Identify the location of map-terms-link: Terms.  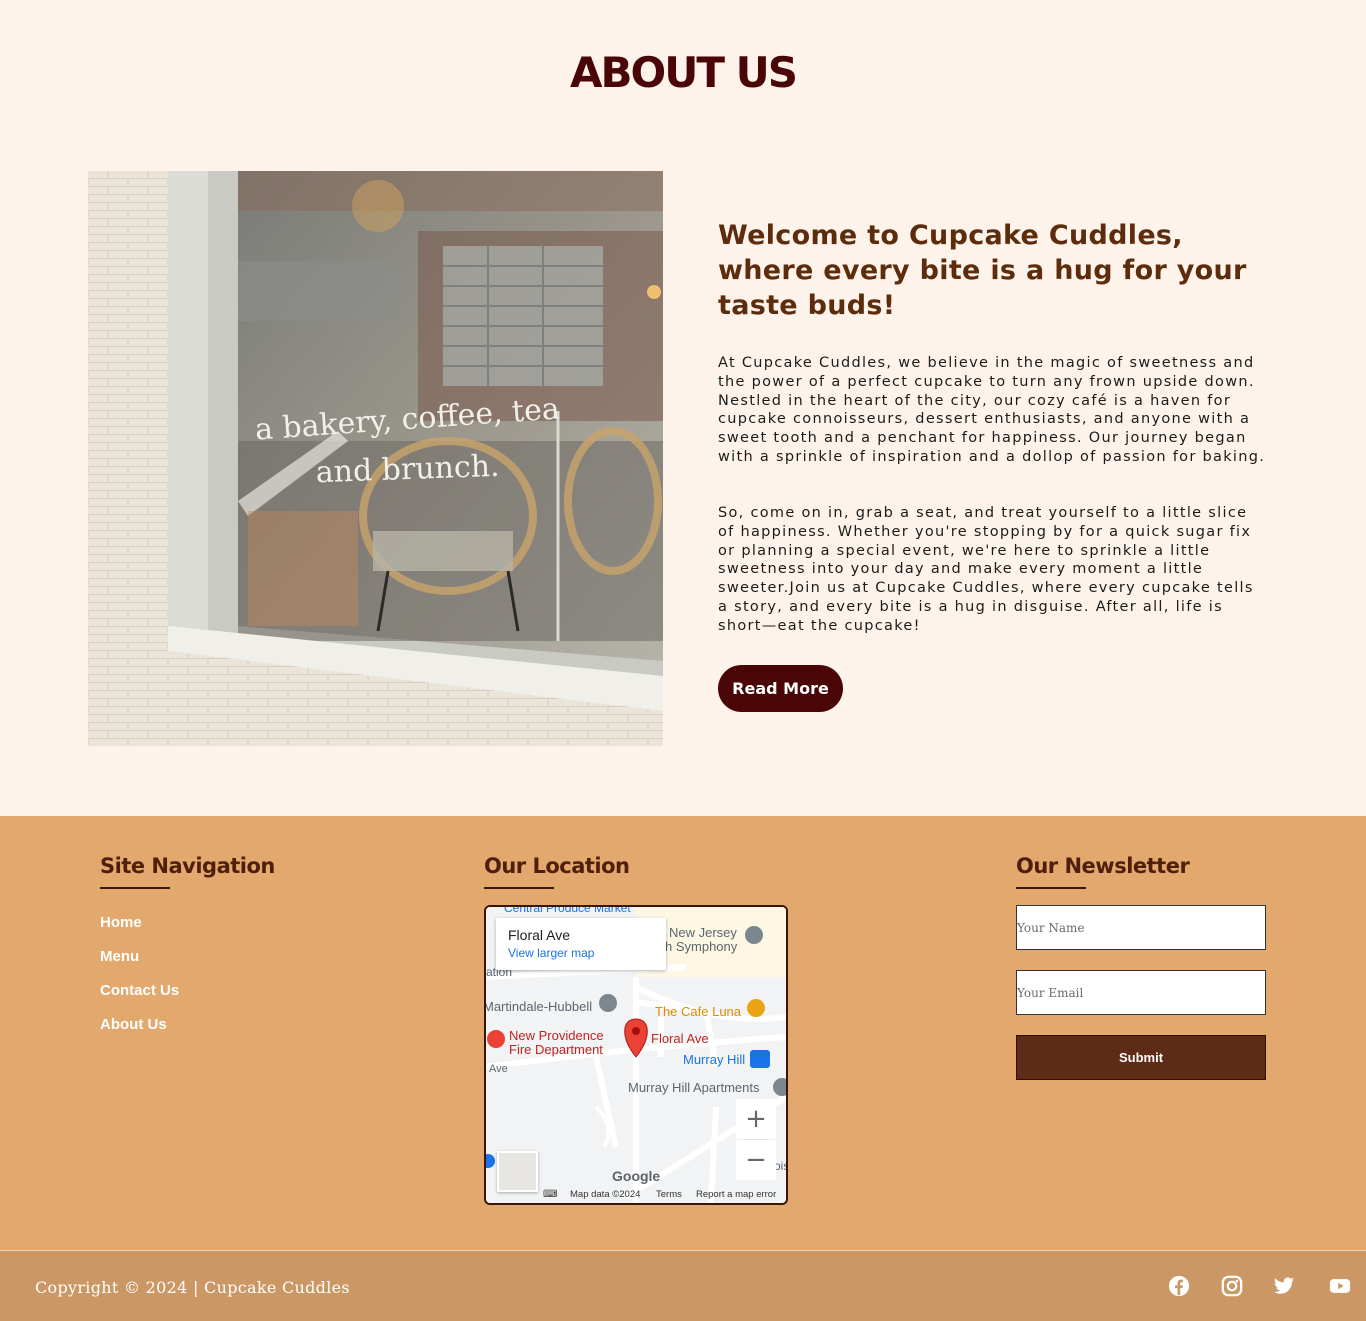
(669, 1194).